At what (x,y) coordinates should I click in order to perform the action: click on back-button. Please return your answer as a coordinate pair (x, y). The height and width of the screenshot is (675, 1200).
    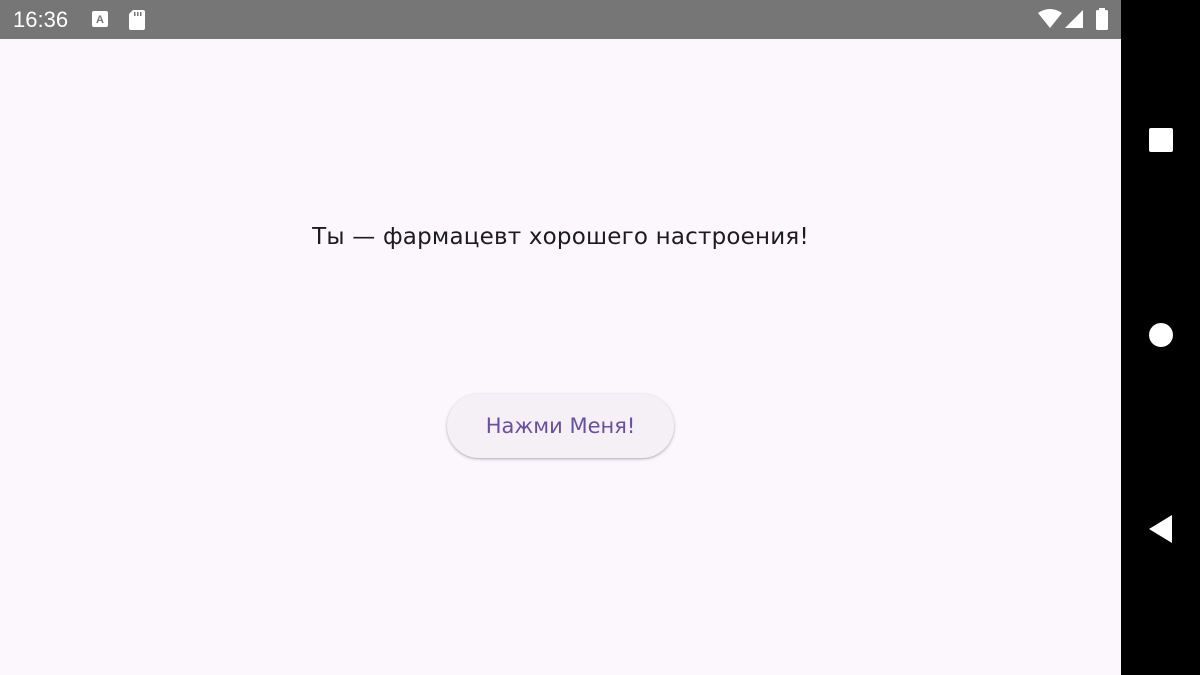
    Looking at the image, I should click on (1161, 531).